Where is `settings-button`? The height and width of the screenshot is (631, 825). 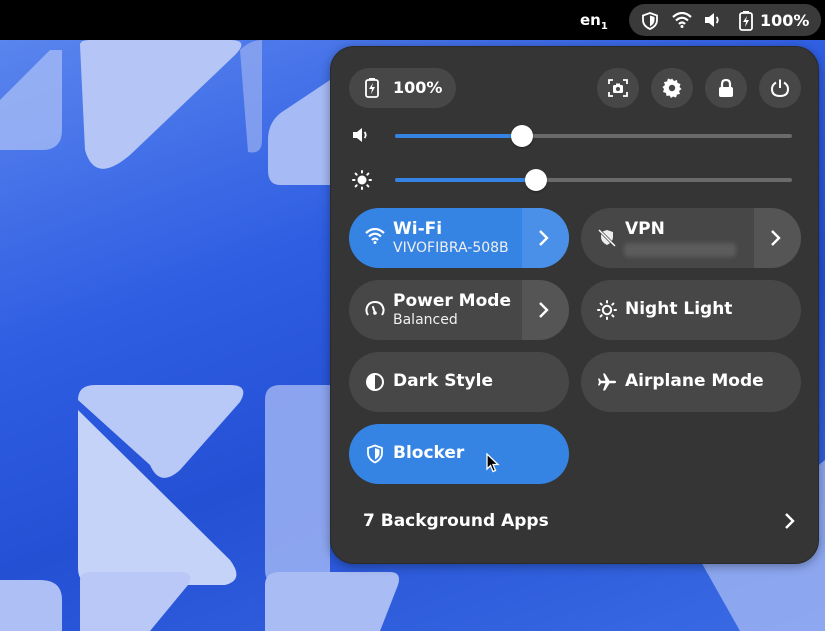
settings-button is located at coordinates (672, 88).